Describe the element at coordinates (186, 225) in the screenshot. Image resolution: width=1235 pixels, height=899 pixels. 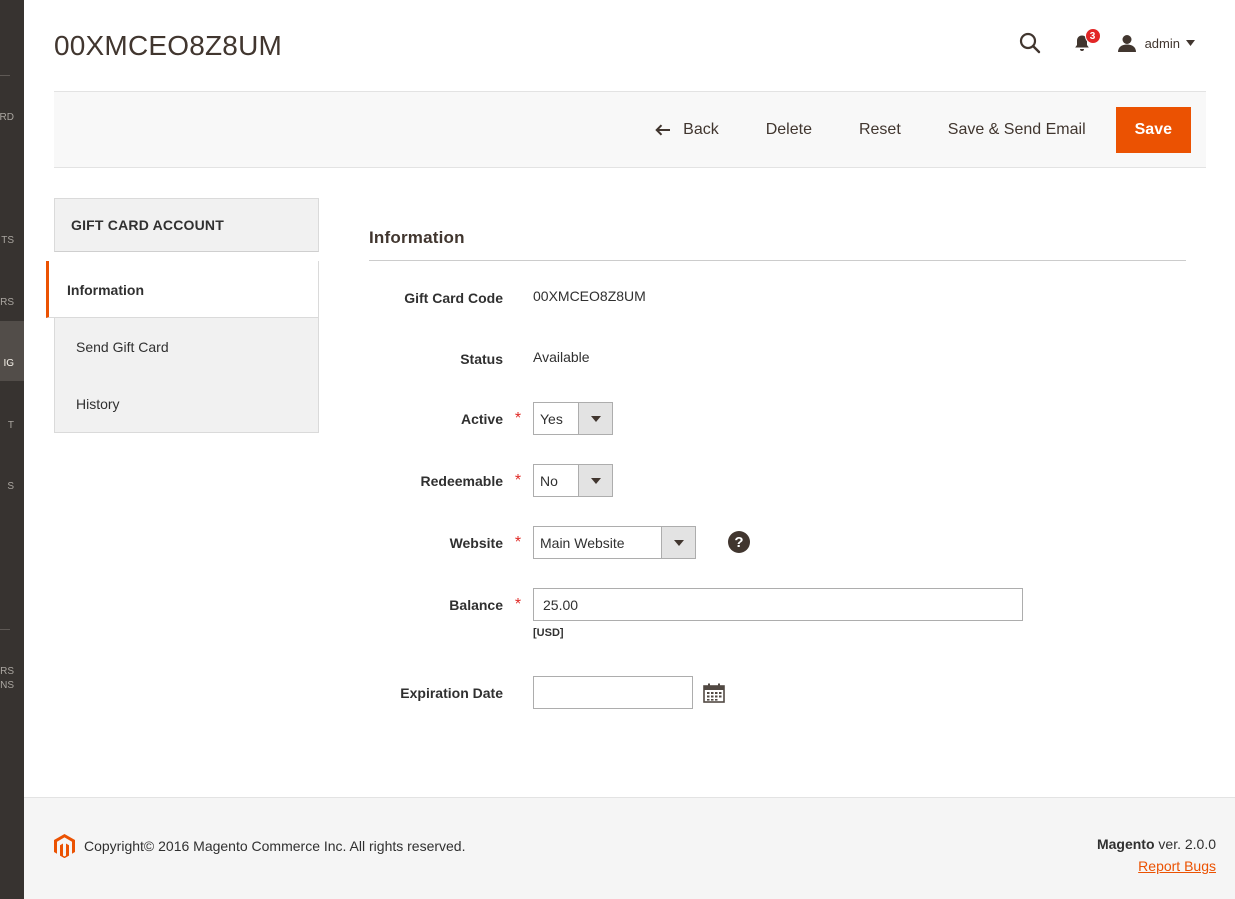
I see `tabs-heading: GIFT CARD ACCOUNT` at that location.